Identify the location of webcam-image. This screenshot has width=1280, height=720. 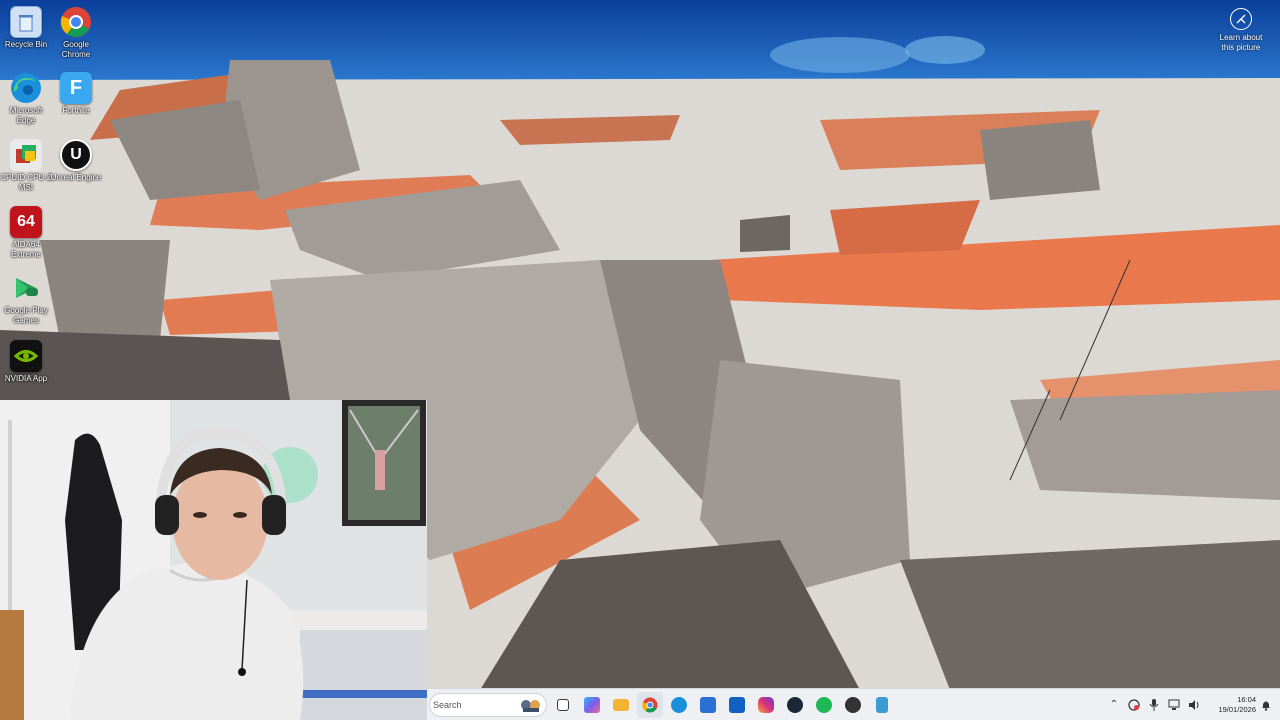
(213, 560).